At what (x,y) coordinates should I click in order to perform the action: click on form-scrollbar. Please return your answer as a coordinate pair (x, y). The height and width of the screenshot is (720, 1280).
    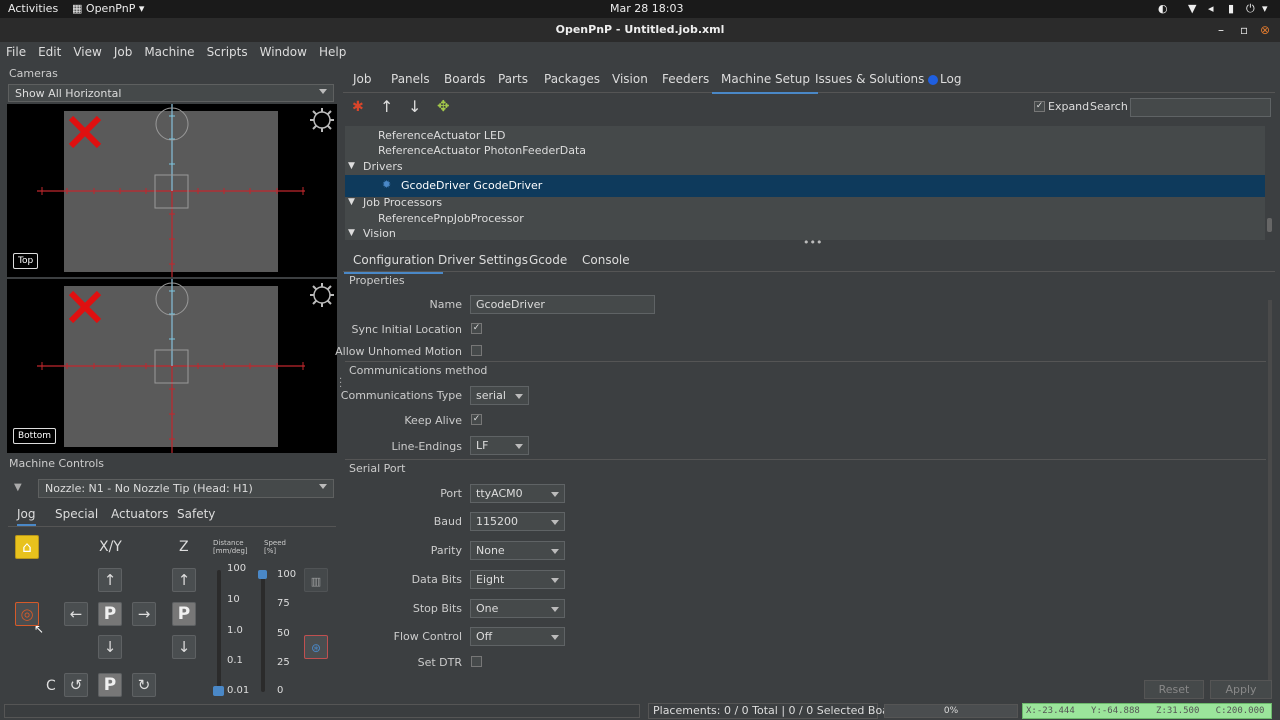
    Looking at the image, I should click on (1270, 490).